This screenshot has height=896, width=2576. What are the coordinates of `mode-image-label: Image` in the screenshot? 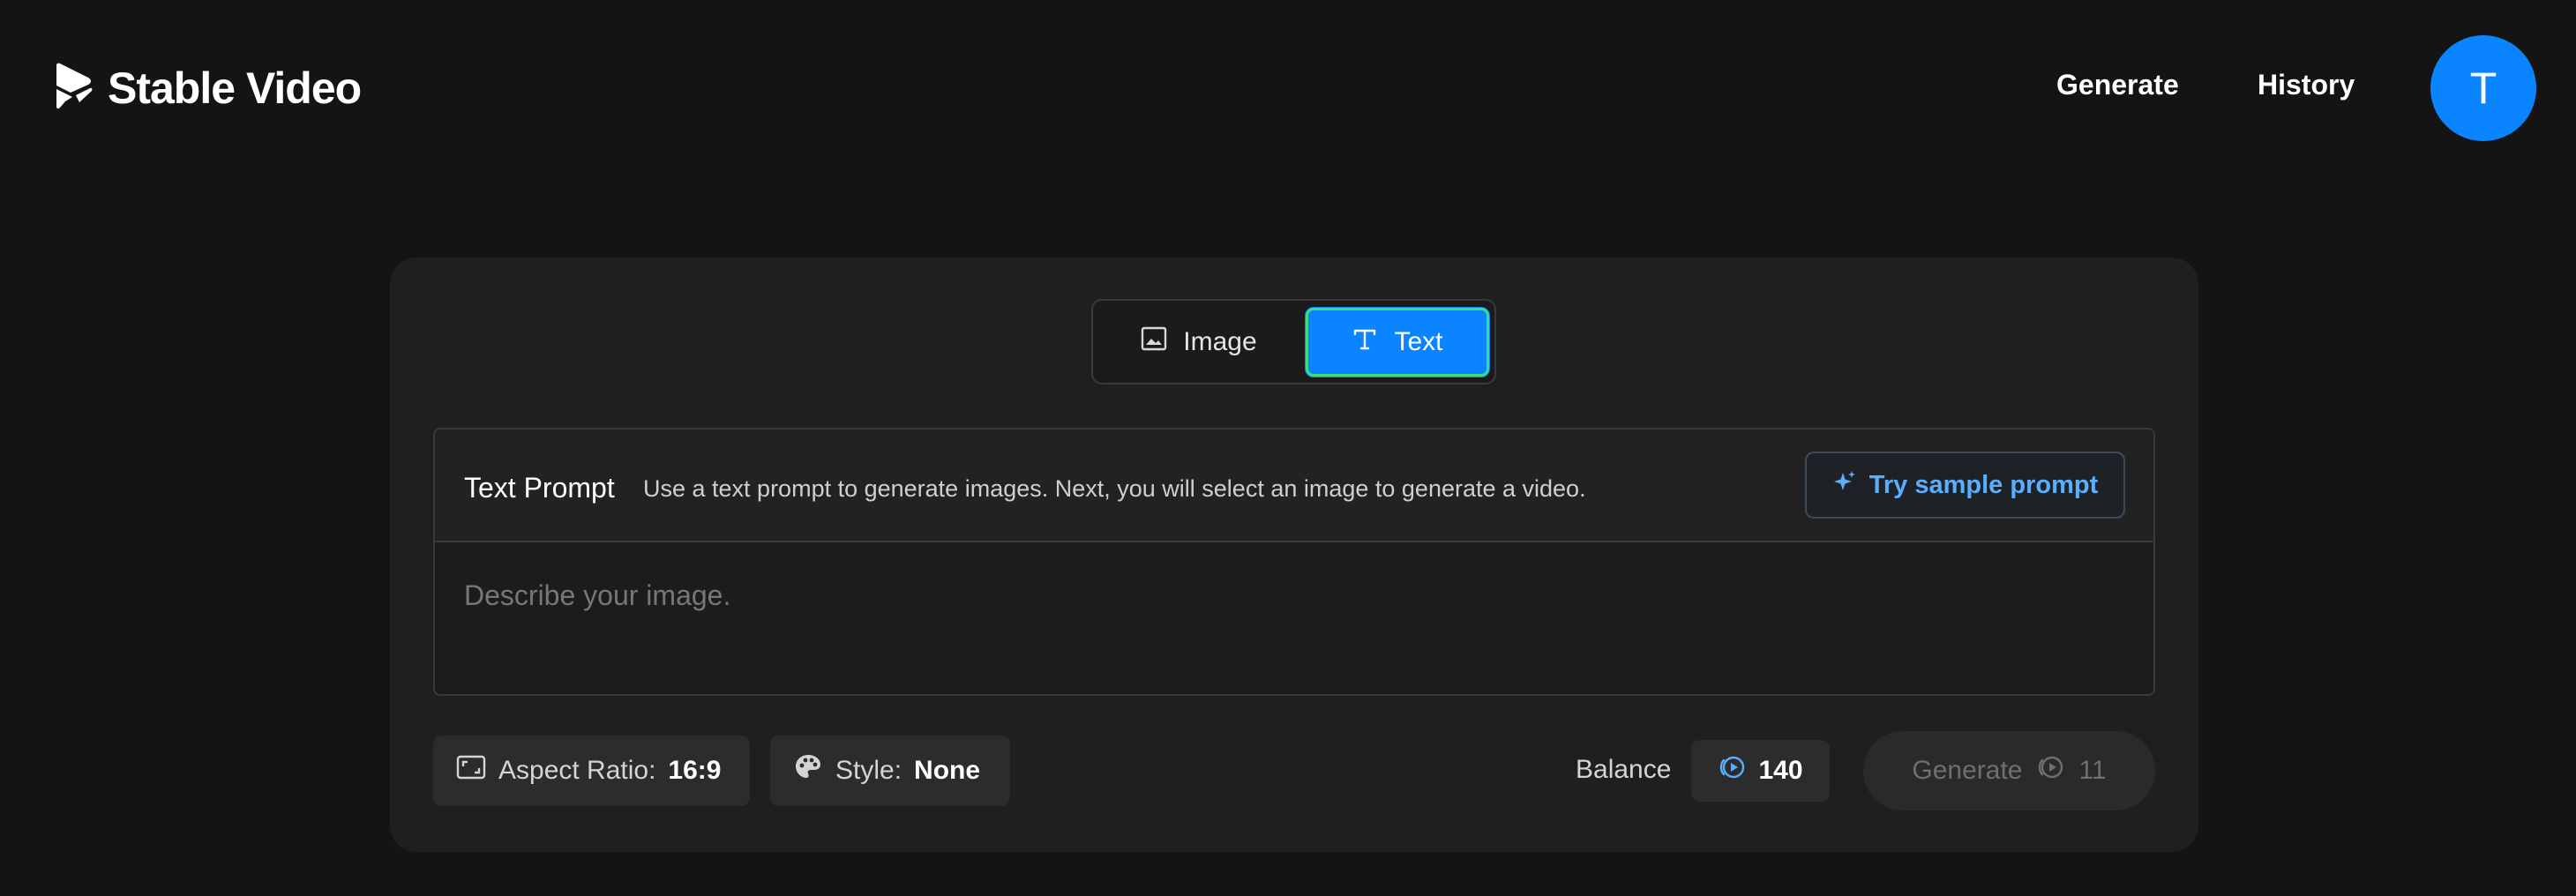 It's located at (1220, 341).